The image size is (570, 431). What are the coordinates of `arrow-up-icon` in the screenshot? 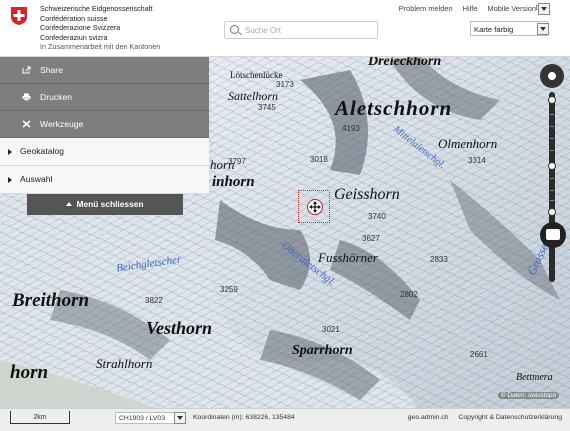 It's located at (69, 204).